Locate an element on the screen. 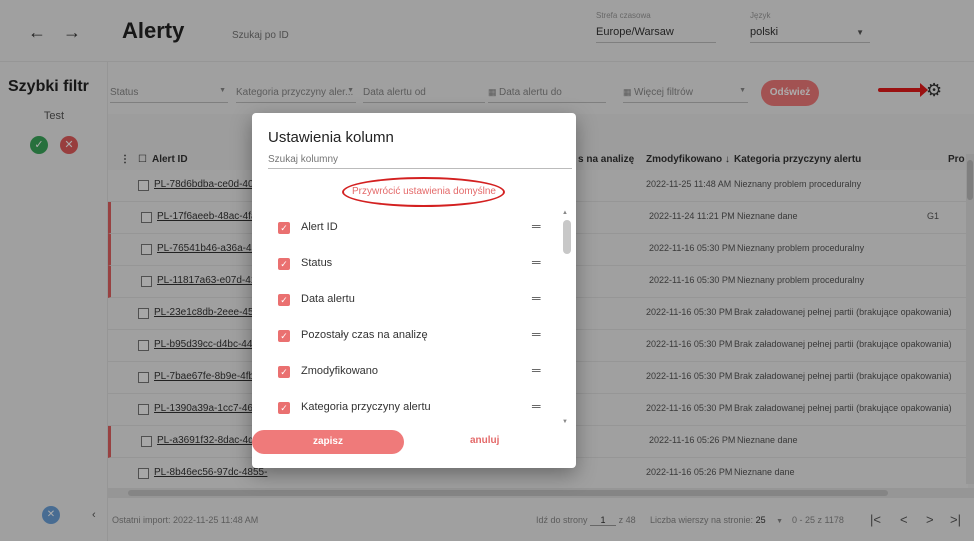 The image size is (974, 541). column-item: ✓ Status ═ is located at coordinates (409, 264).